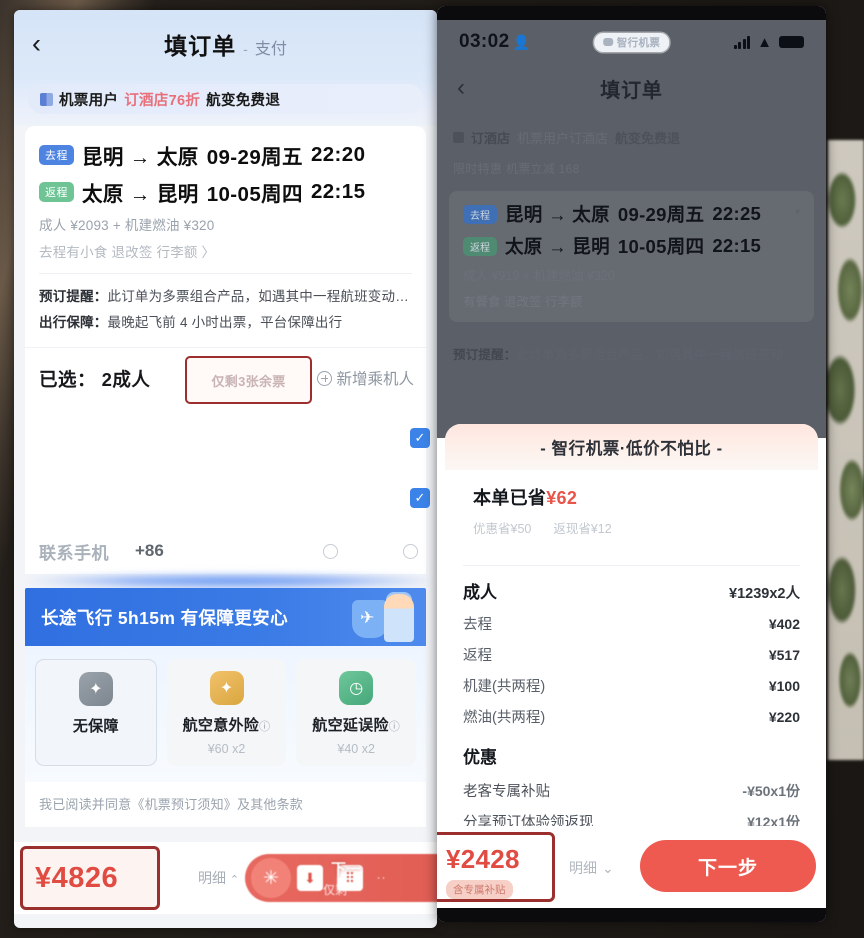  Describe the element at coordinates (631, 590) in the screenshot. I see `fare-row-adult: 成人 ¥1239x2人` at that location.